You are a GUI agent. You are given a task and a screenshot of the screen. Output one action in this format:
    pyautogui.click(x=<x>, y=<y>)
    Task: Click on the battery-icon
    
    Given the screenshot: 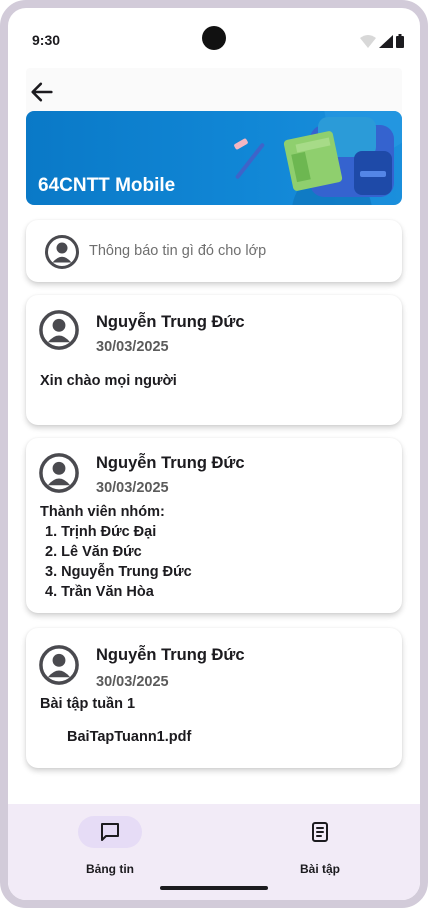 What is the action you would take?
    pyautogui.click(x=400, y=41)
    